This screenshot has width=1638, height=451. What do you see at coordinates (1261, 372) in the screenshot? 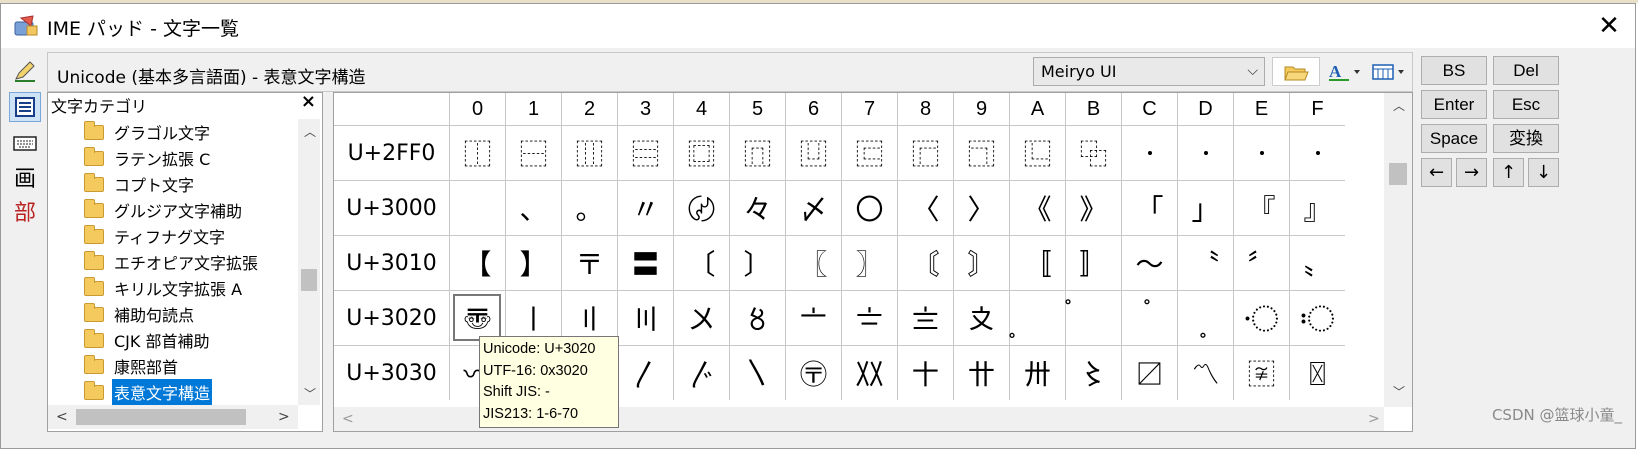
I see `char-cell: 〾` at bounding box center [1261, 372].